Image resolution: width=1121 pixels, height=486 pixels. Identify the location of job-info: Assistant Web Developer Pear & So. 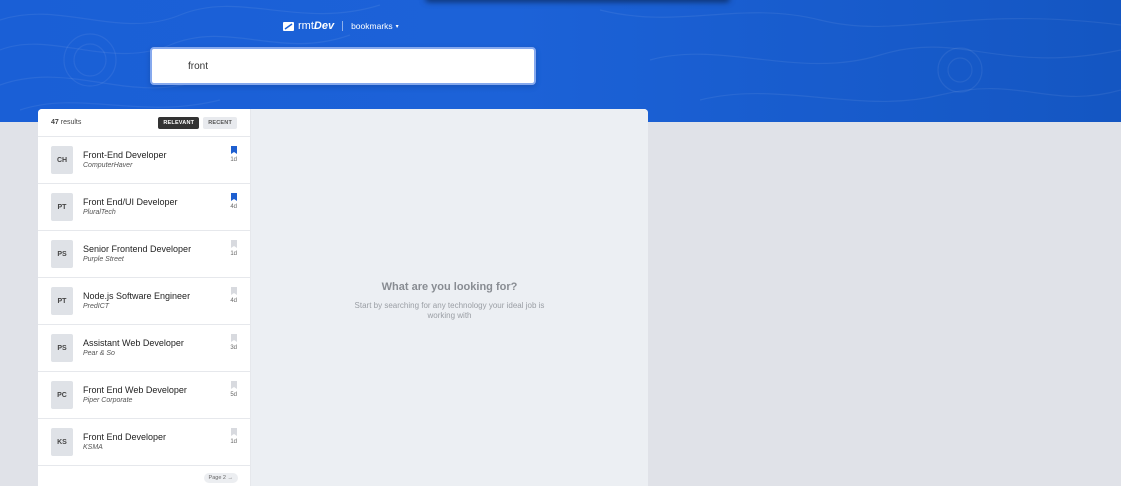
(133, 348).